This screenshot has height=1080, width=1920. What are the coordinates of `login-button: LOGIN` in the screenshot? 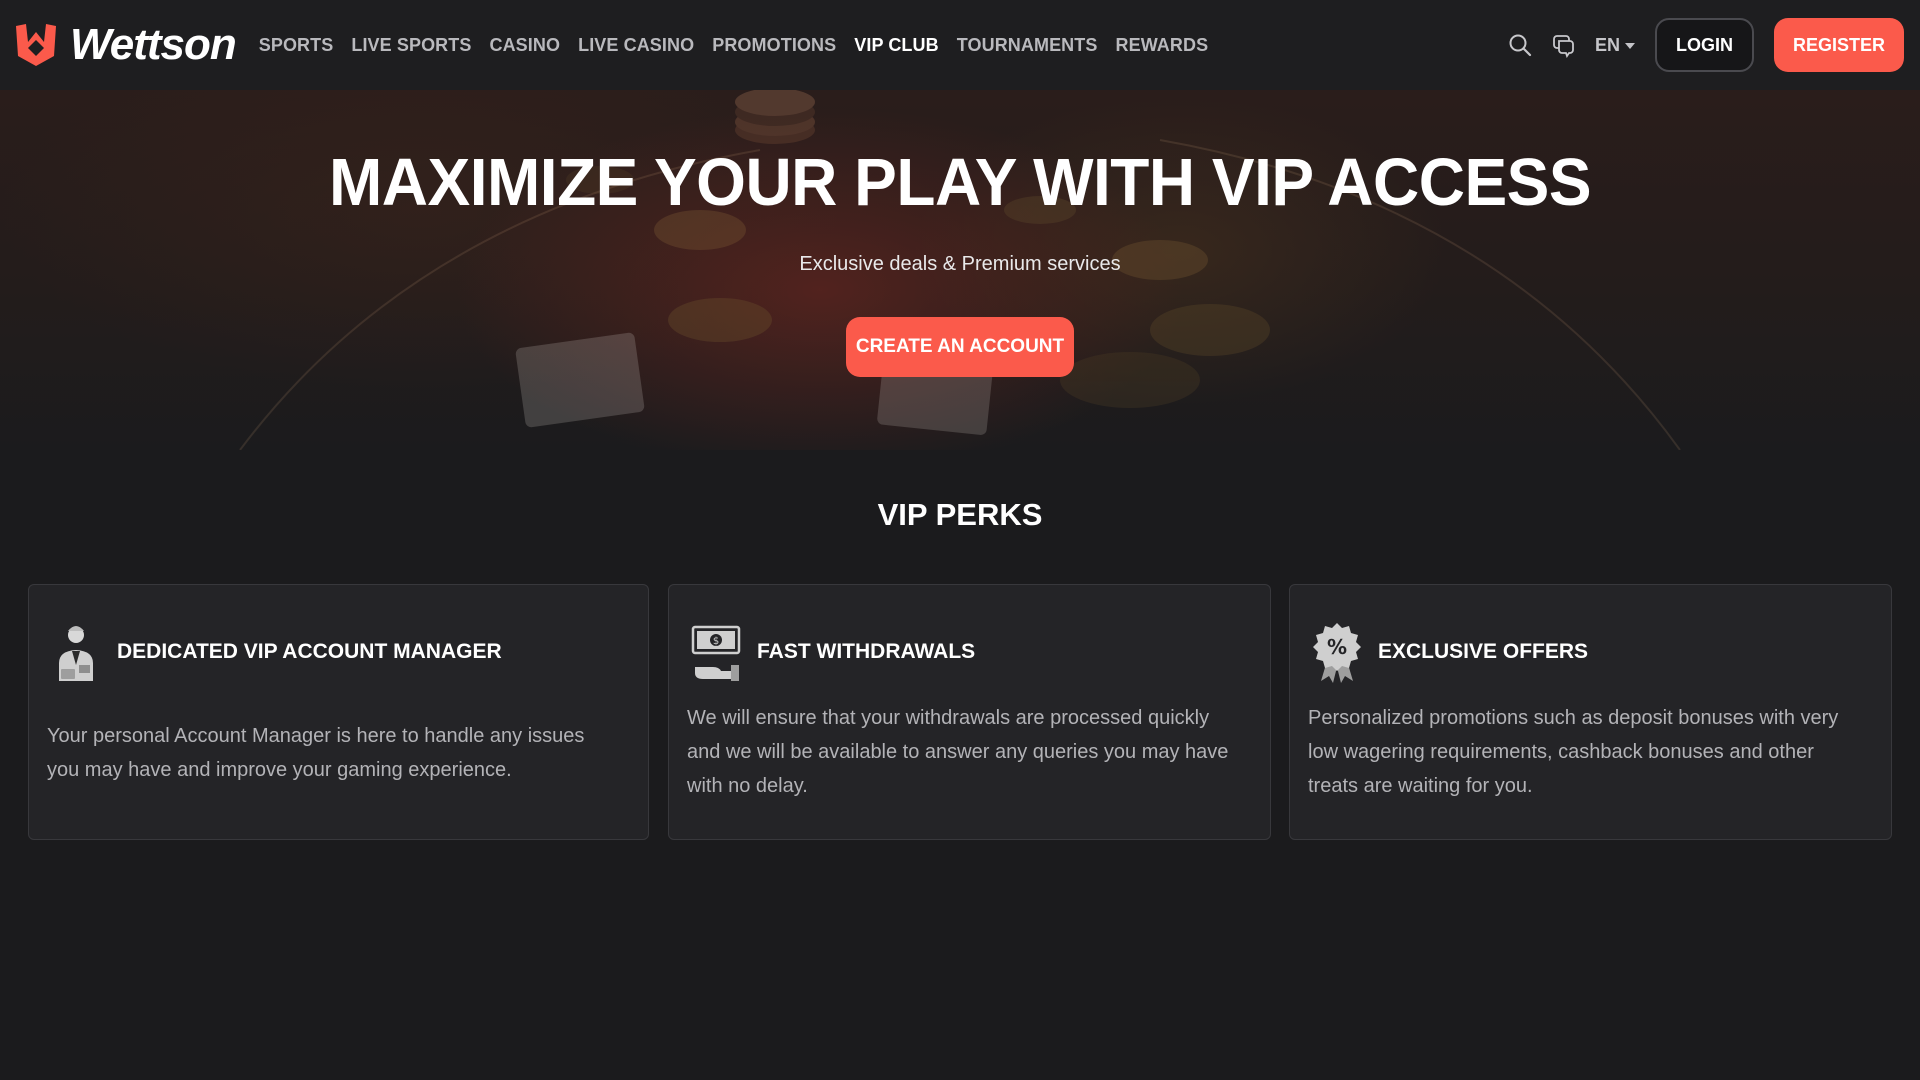 It's located at (1704, 45).